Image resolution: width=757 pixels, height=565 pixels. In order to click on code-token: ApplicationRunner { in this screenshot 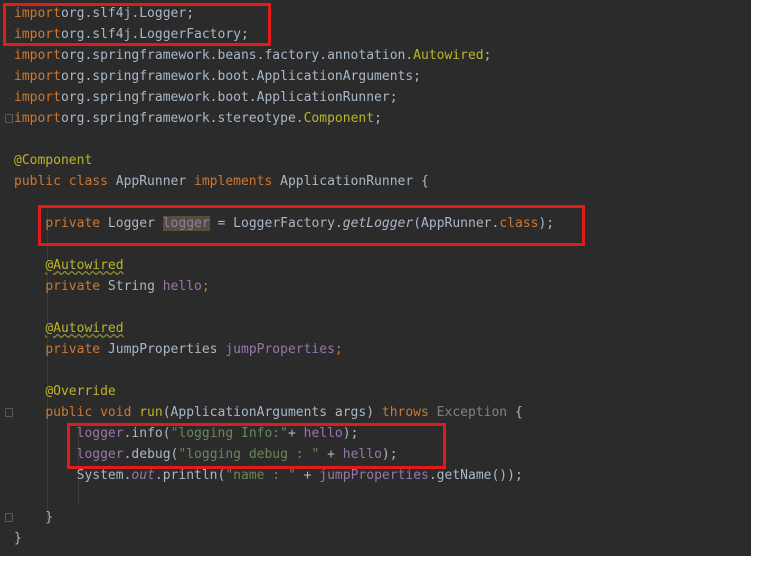, I will do `click(350, 181)`.